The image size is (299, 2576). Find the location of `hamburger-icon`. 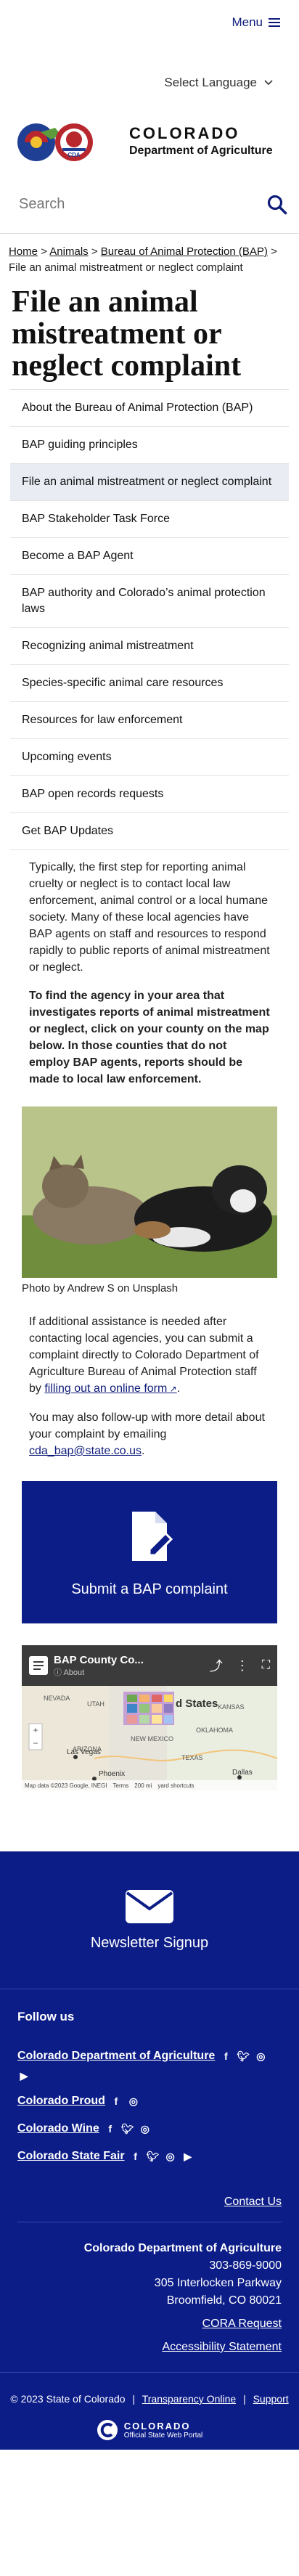

hamburger-icon is located at coordinates (274, 22).